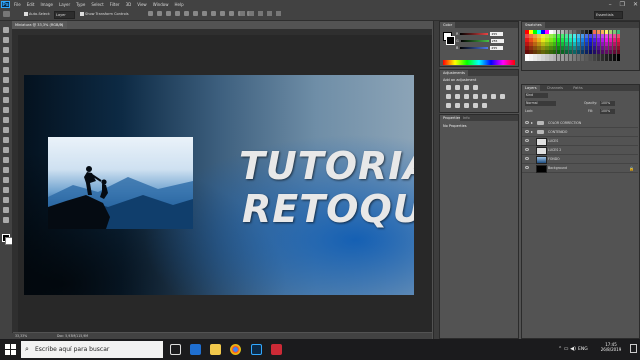 Image resolution: width=640 pixels, height=360 pixels. Describe the element at coordinates (540, 103) in the screenshot. I see `blend-mode-dropdown: Normal` at that location.